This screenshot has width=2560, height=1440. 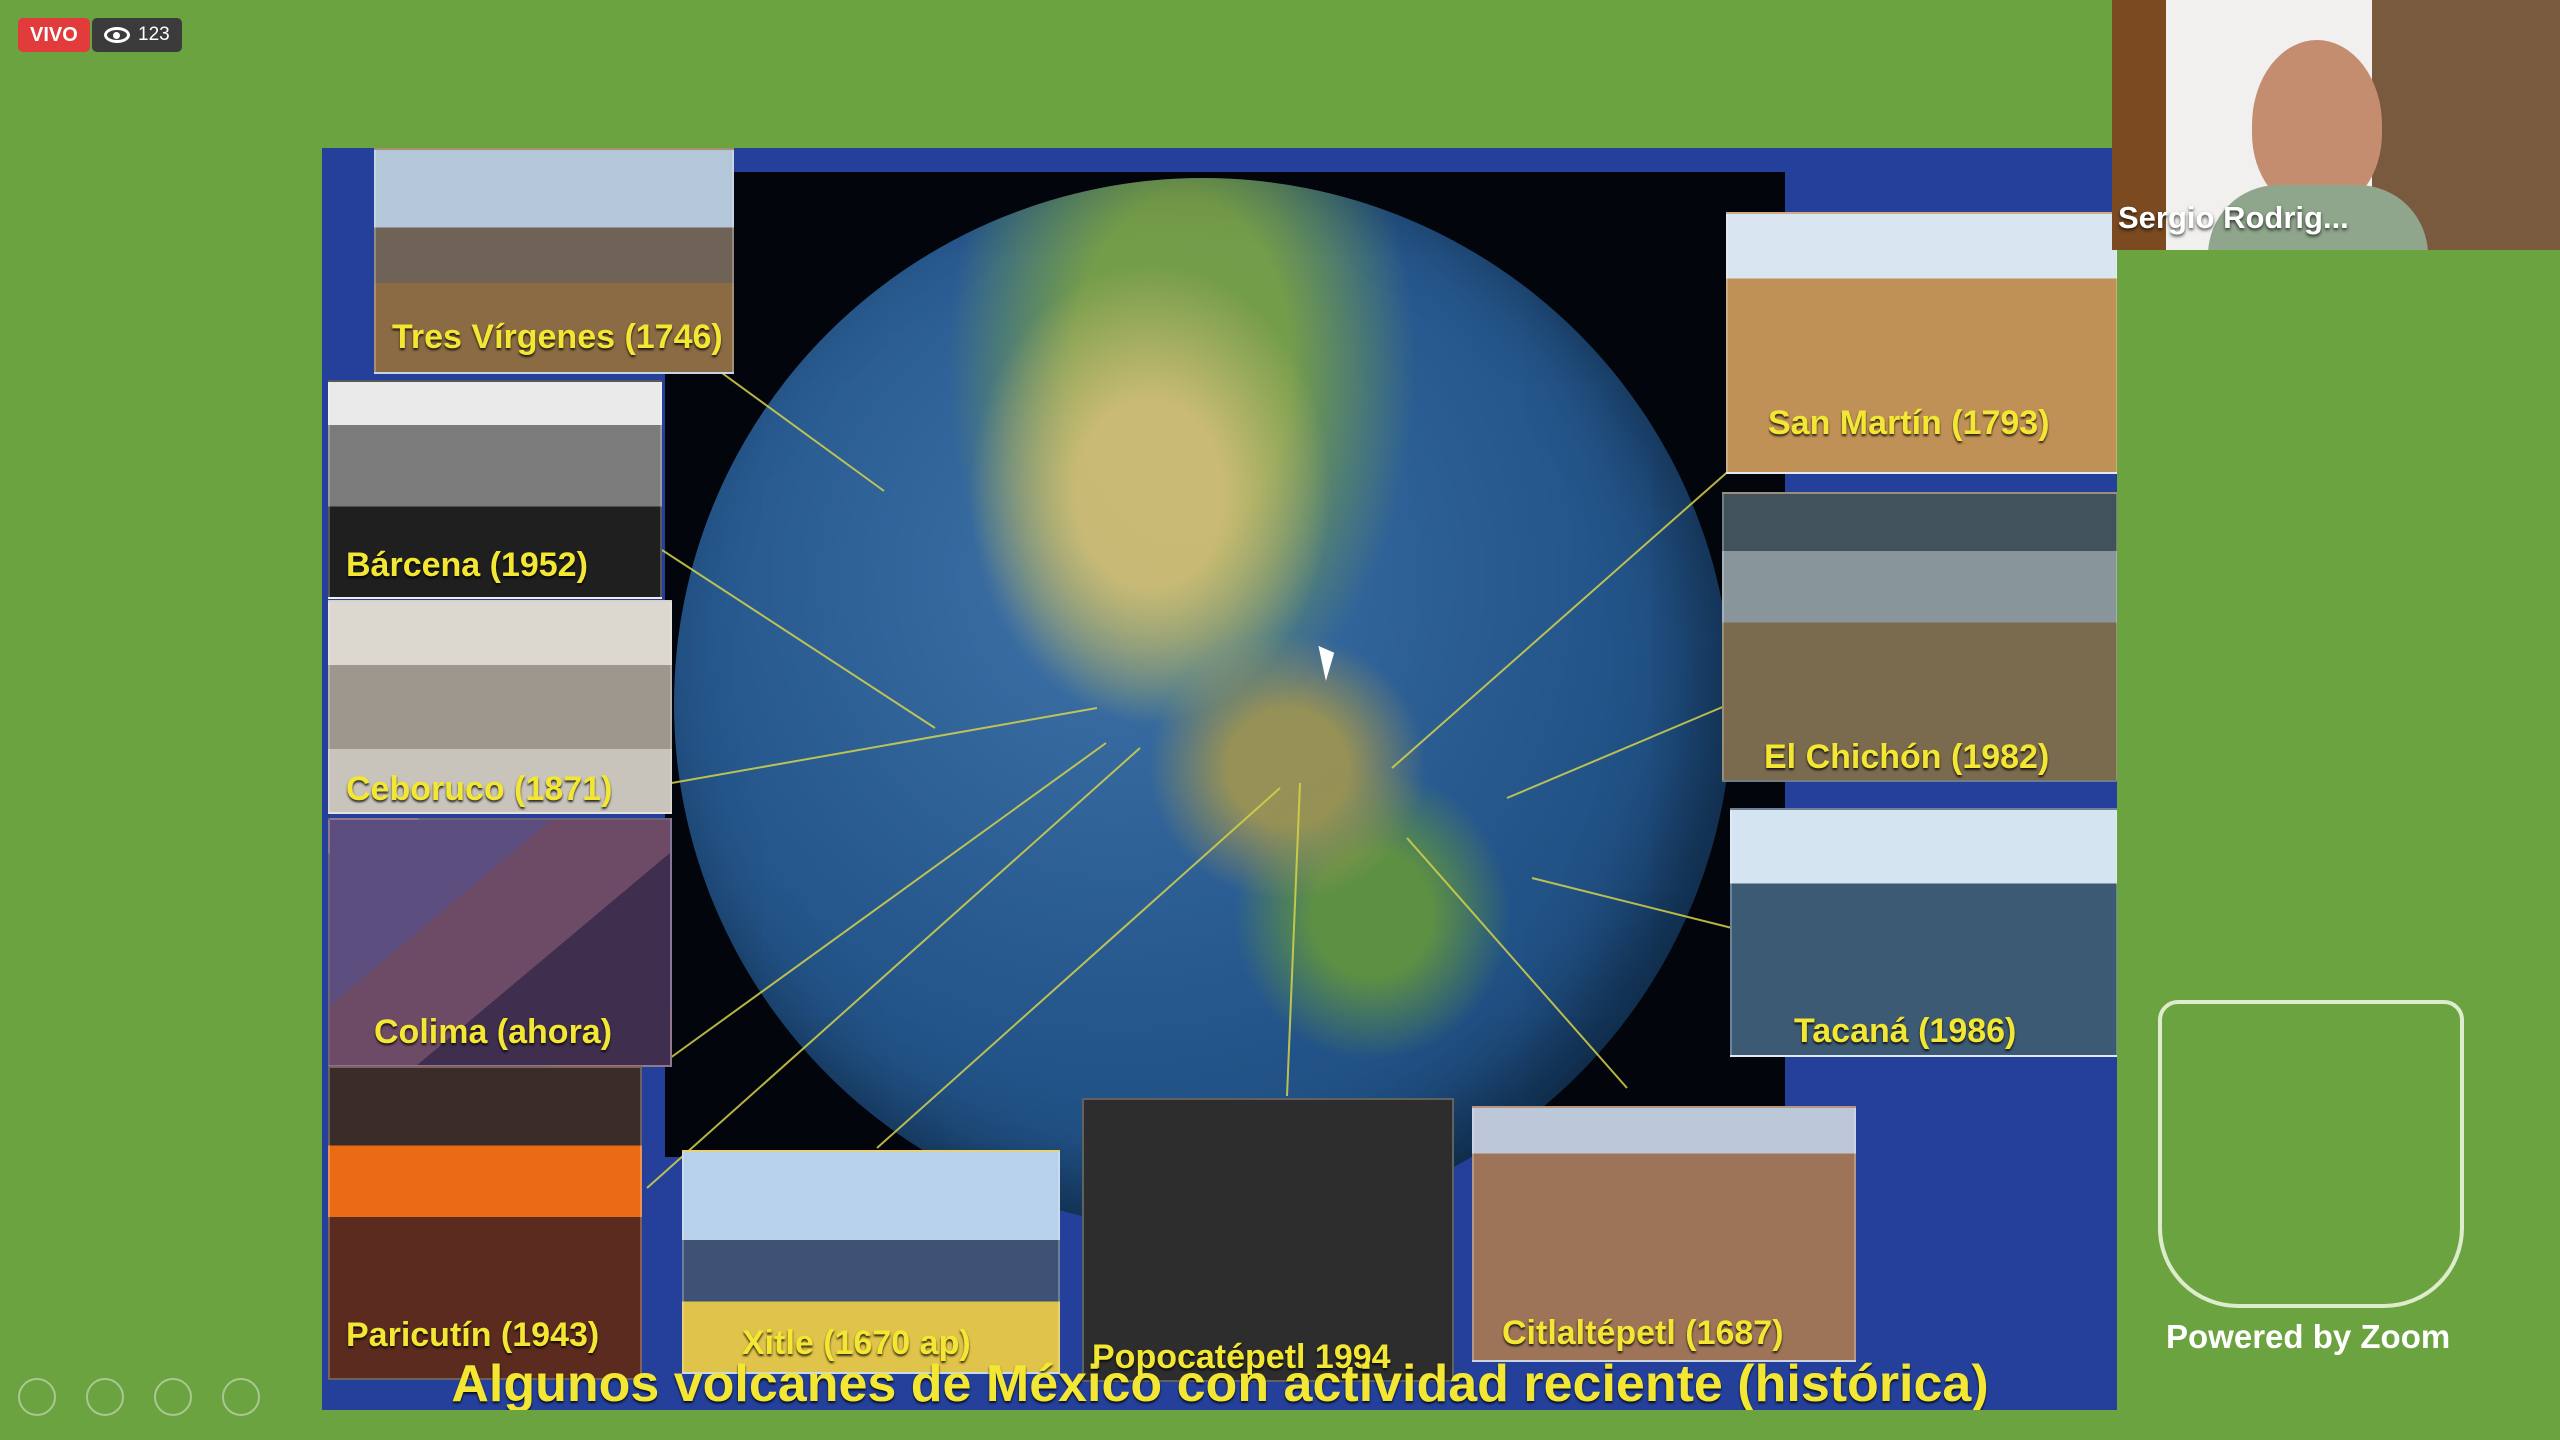 I want to click on volcano-label-san-martin: San Martín (1793), so click(x=1909, y=423).